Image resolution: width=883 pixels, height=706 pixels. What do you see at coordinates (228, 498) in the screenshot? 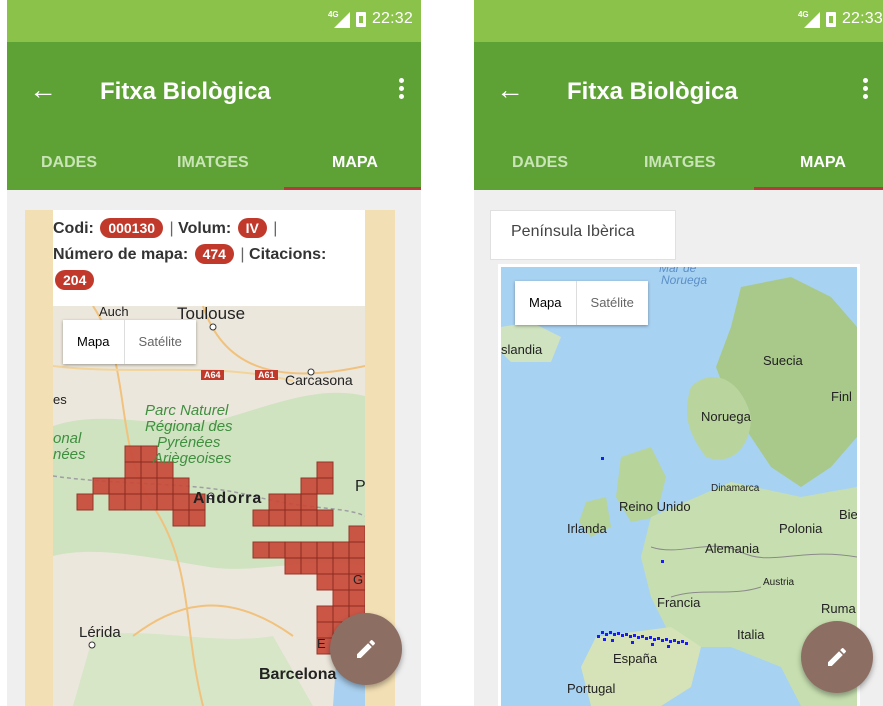
I see `map-label-andorra: Andorra` at bounding box center [228, 498].